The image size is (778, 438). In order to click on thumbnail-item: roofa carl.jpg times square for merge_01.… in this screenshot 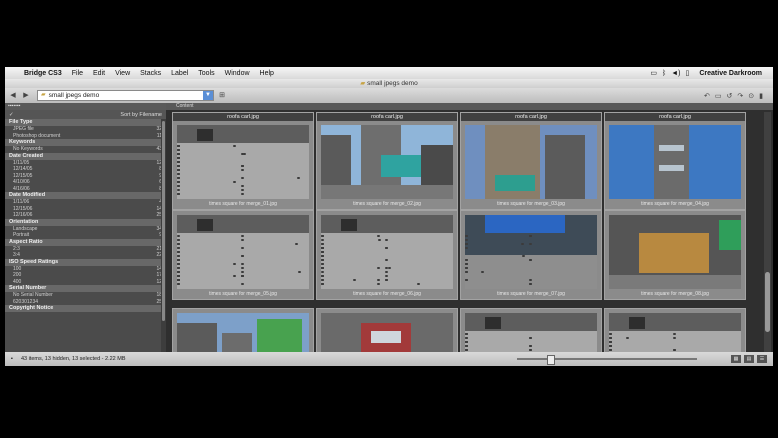, I will do `click(243, 161)`.